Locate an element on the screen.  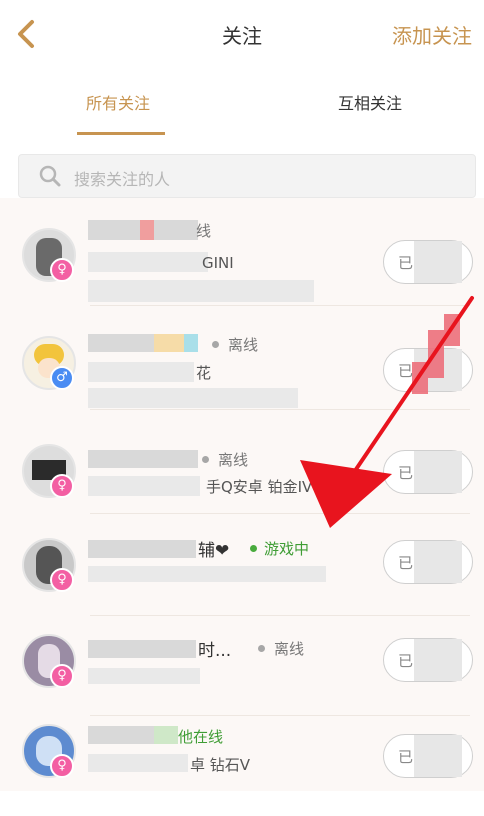
add-follow-button: 添加关注 is located at coordinates (432, 34).